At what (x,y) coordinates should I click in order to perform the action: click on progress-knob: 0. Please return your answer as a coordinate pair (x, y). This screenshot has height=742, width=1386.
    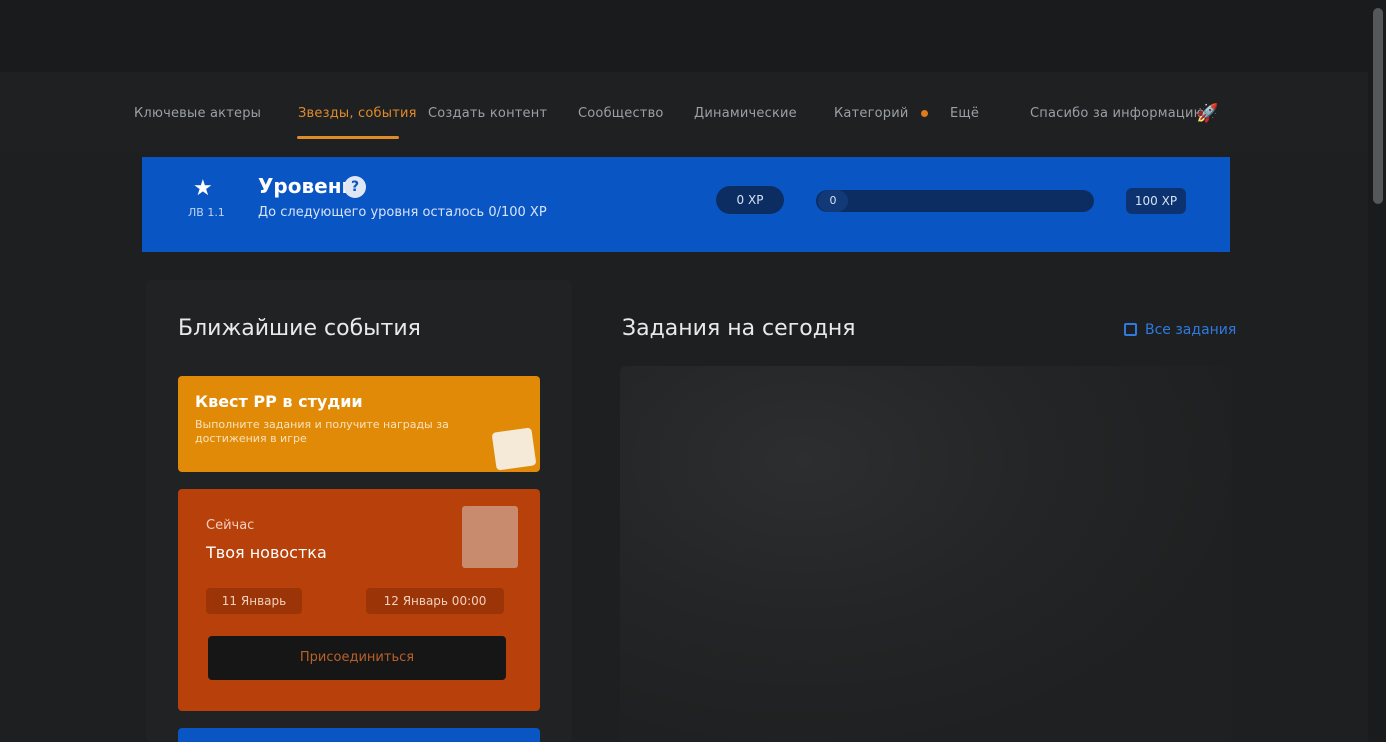
    Looking at the image, I should click on (833, 201).